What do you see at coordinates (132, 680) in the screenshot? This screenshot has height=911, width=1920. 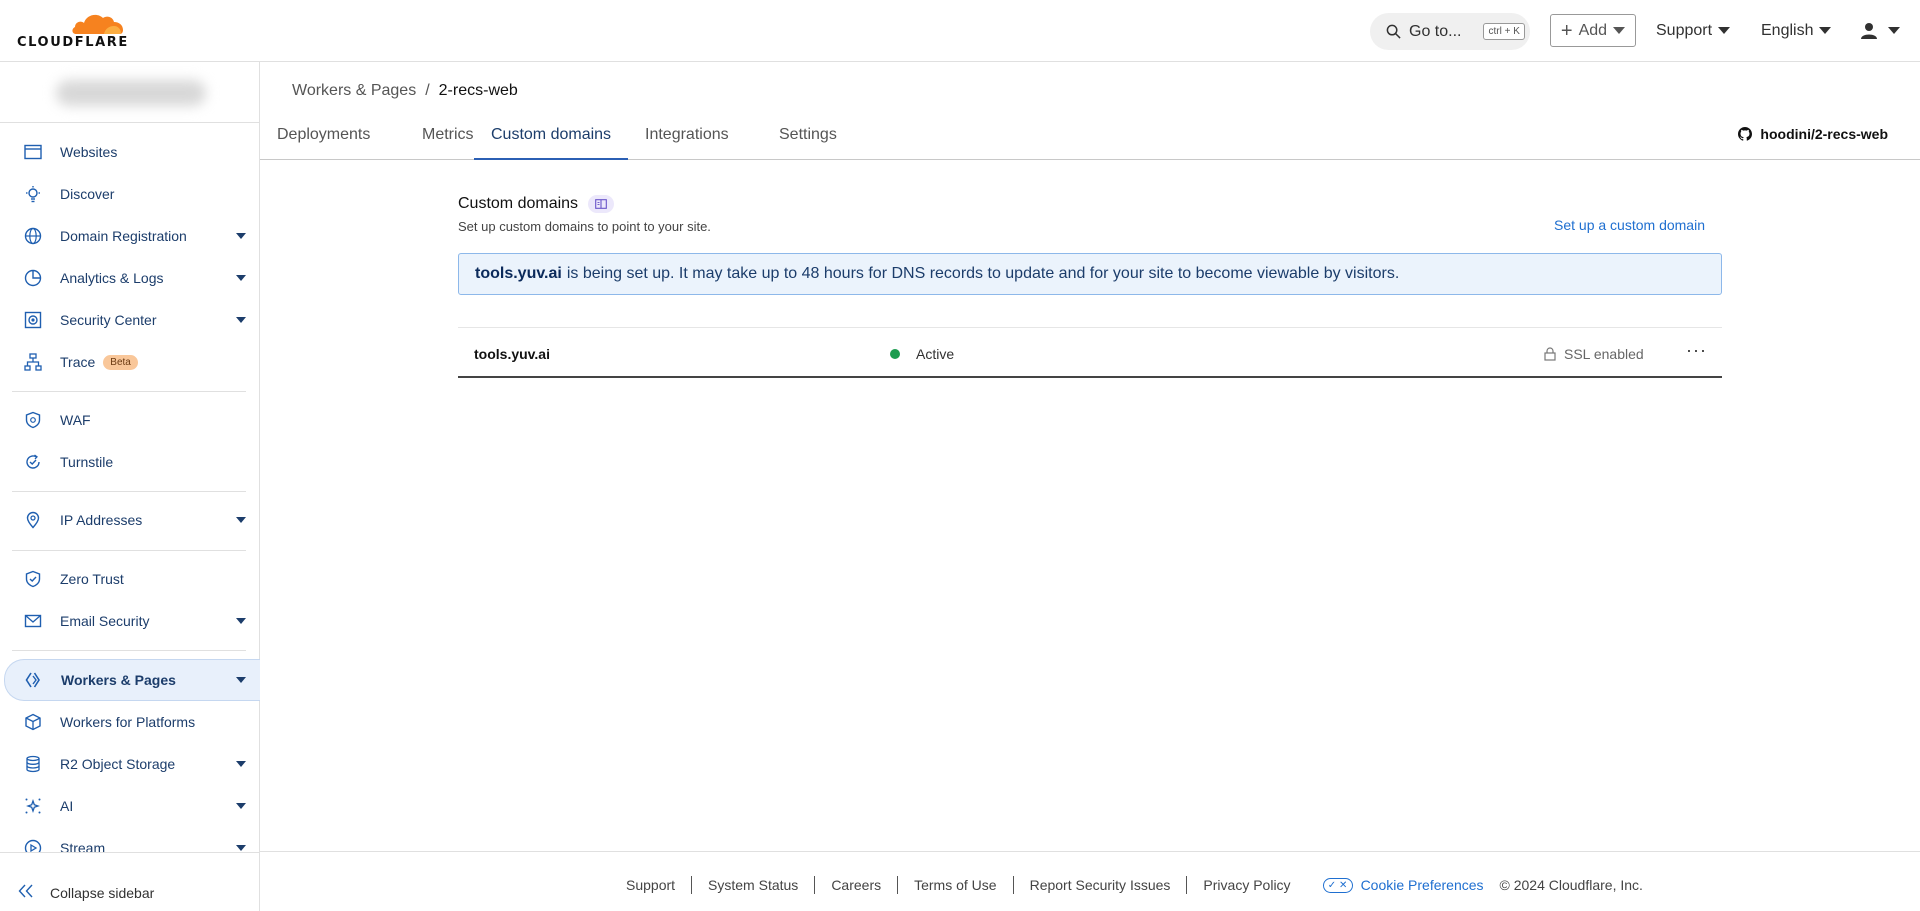 I see `sidebar-item-workers-pages: Workers & Pages` at bounding box center [132, 680].